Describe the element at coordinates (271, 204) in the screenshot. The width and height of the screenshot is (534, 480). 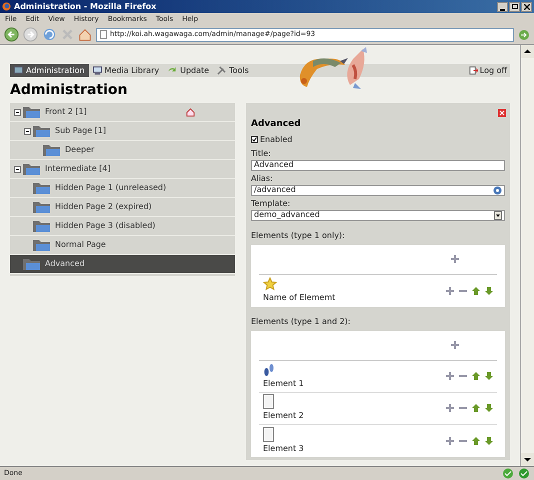
I see `field-label: Template:` at that location.